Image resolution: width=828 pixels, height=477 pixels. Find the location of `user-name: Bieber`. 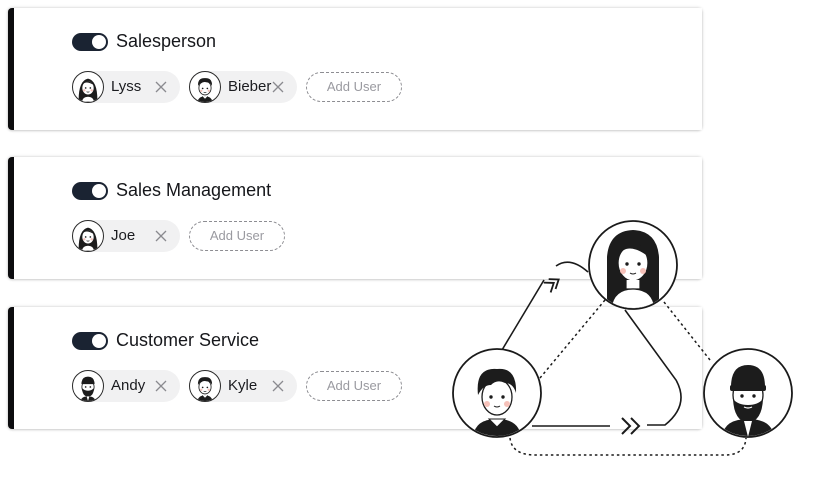

user-name: Bieber is located at coordinates (250, 86).